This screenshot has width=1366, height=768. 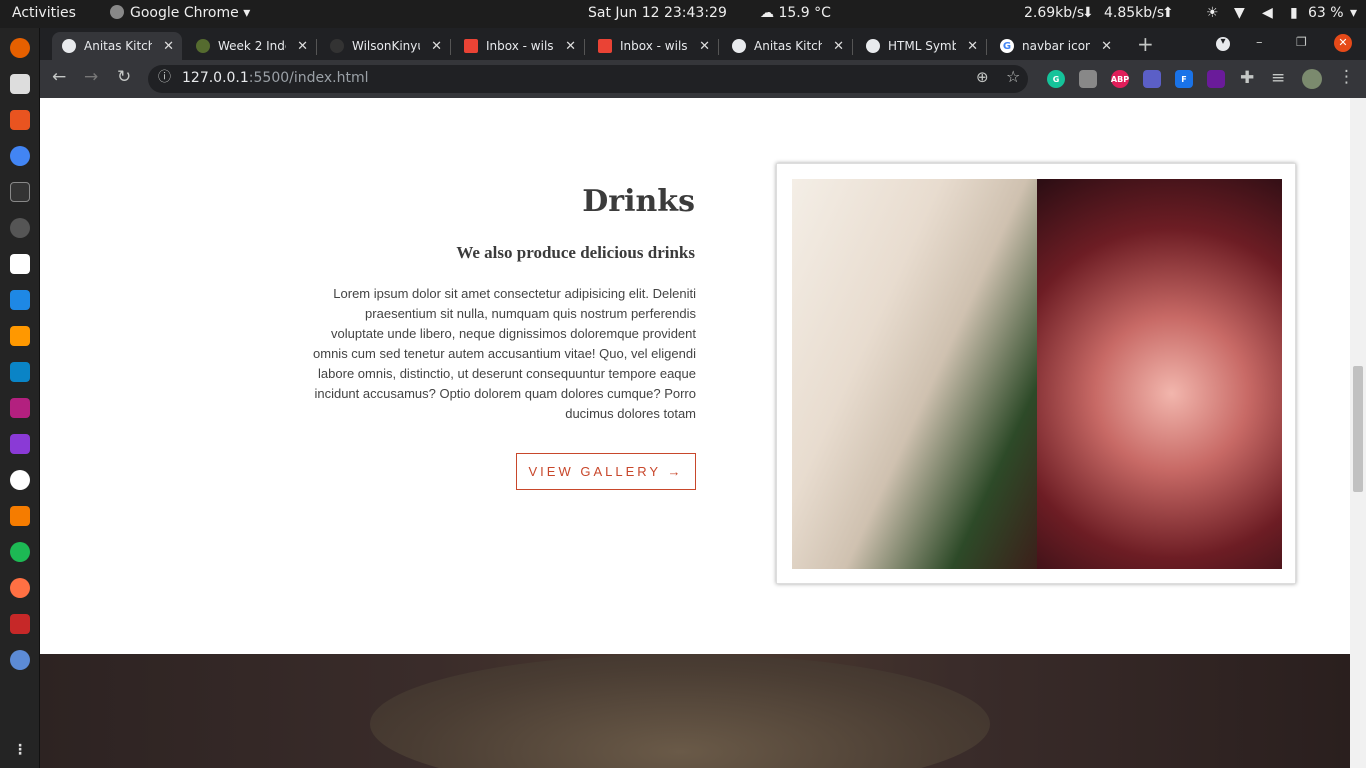 I want to click on url-text: 127.0.0.1:5500/index.html, so click(x=275, y=78).